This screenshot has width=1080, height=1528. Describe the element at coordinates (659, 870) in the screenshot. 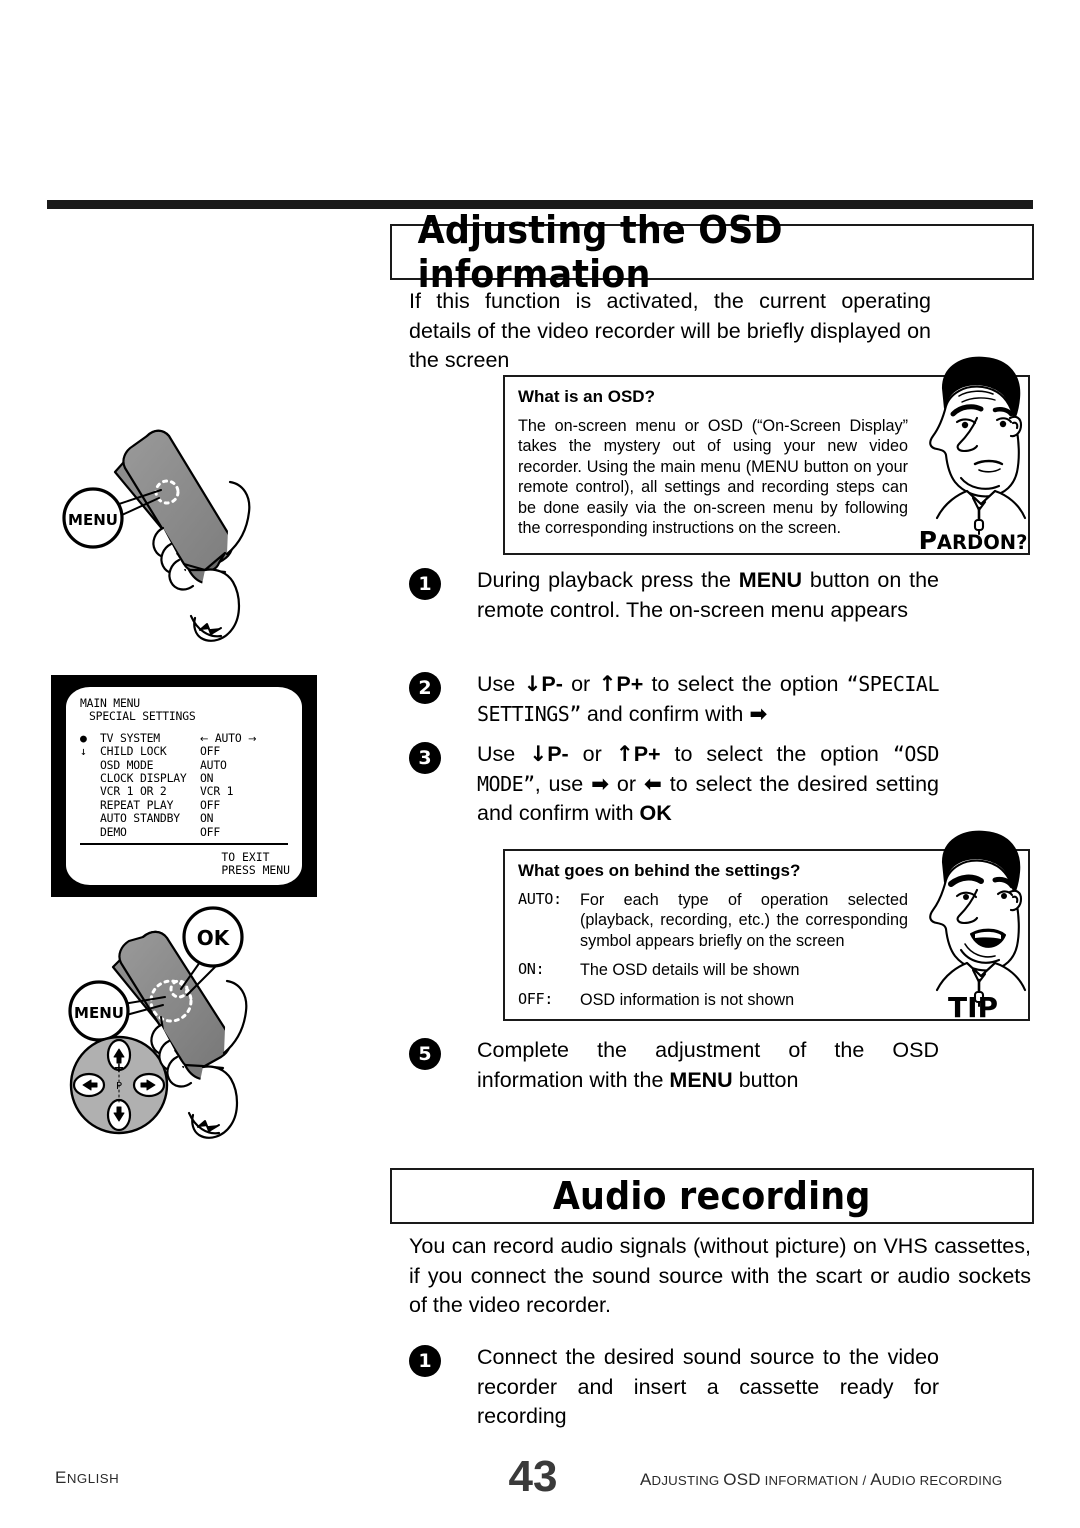

I see `info-box-title: What goes on behind the settings?` at that location.